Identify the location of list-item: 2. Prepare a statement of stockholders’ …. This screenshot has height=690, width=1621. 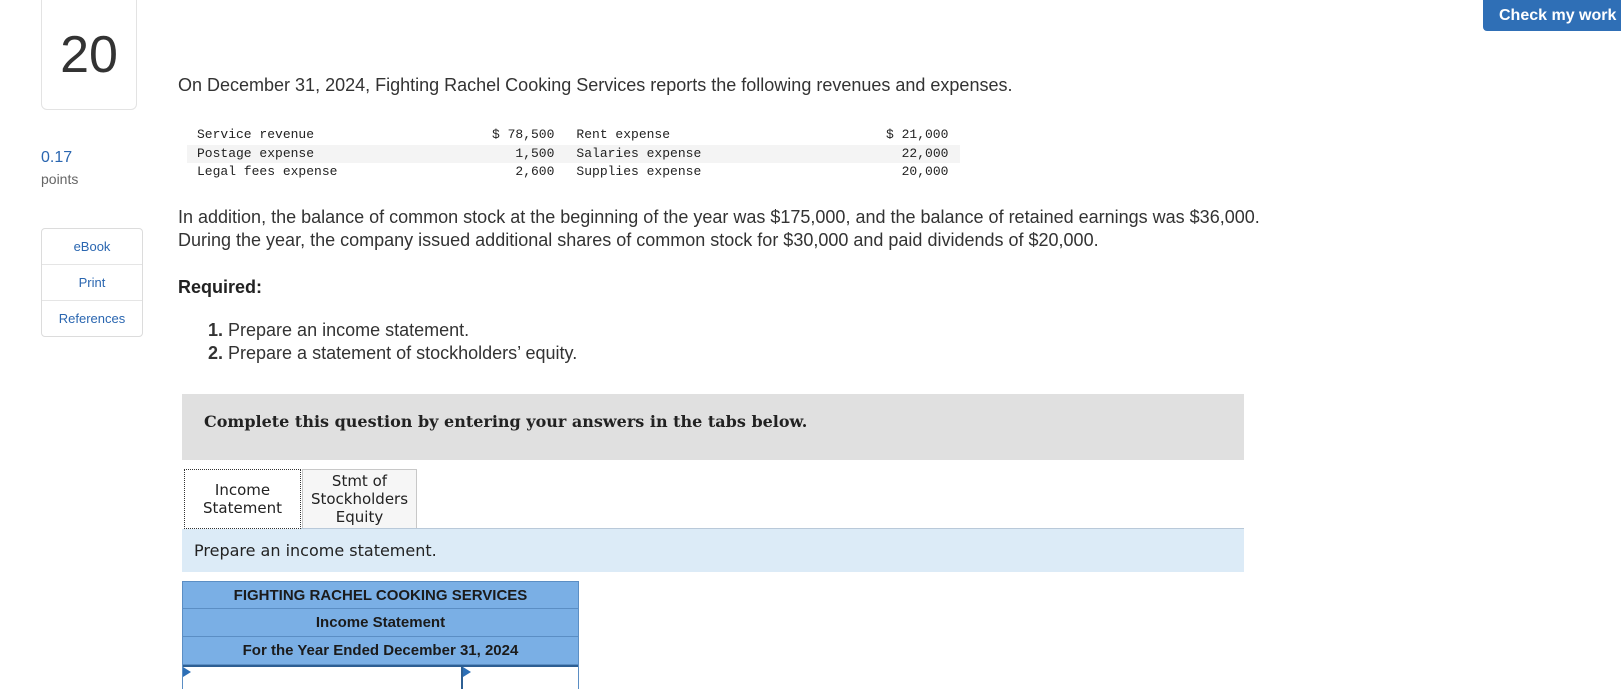
(392, 353).